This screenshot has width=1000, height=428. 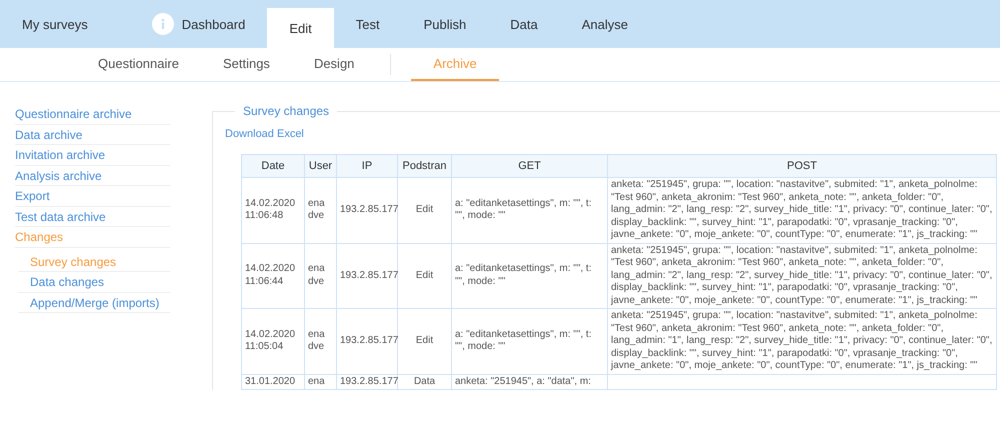 What do you see at coordinates (368, 24) in the screenshot?
I see `nav-tab: Test` at bounding box center [368, 24].